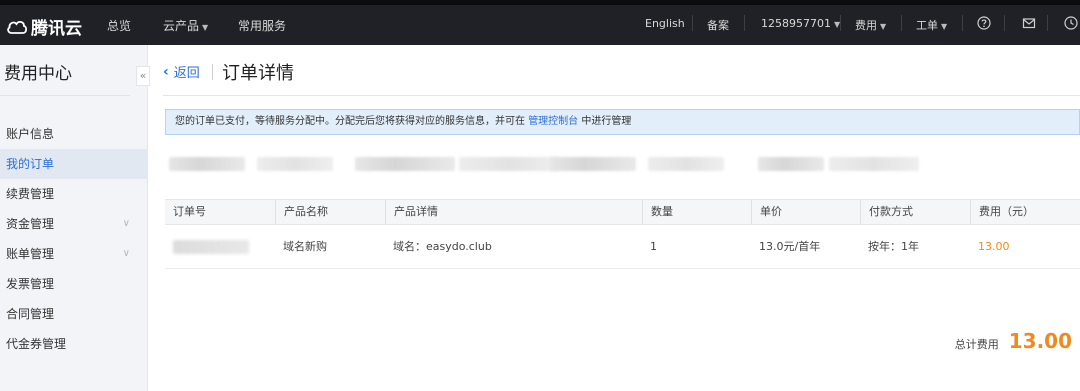 The image size is (1080, 391). I want to click on sidebar-divider, so click(65, 95).